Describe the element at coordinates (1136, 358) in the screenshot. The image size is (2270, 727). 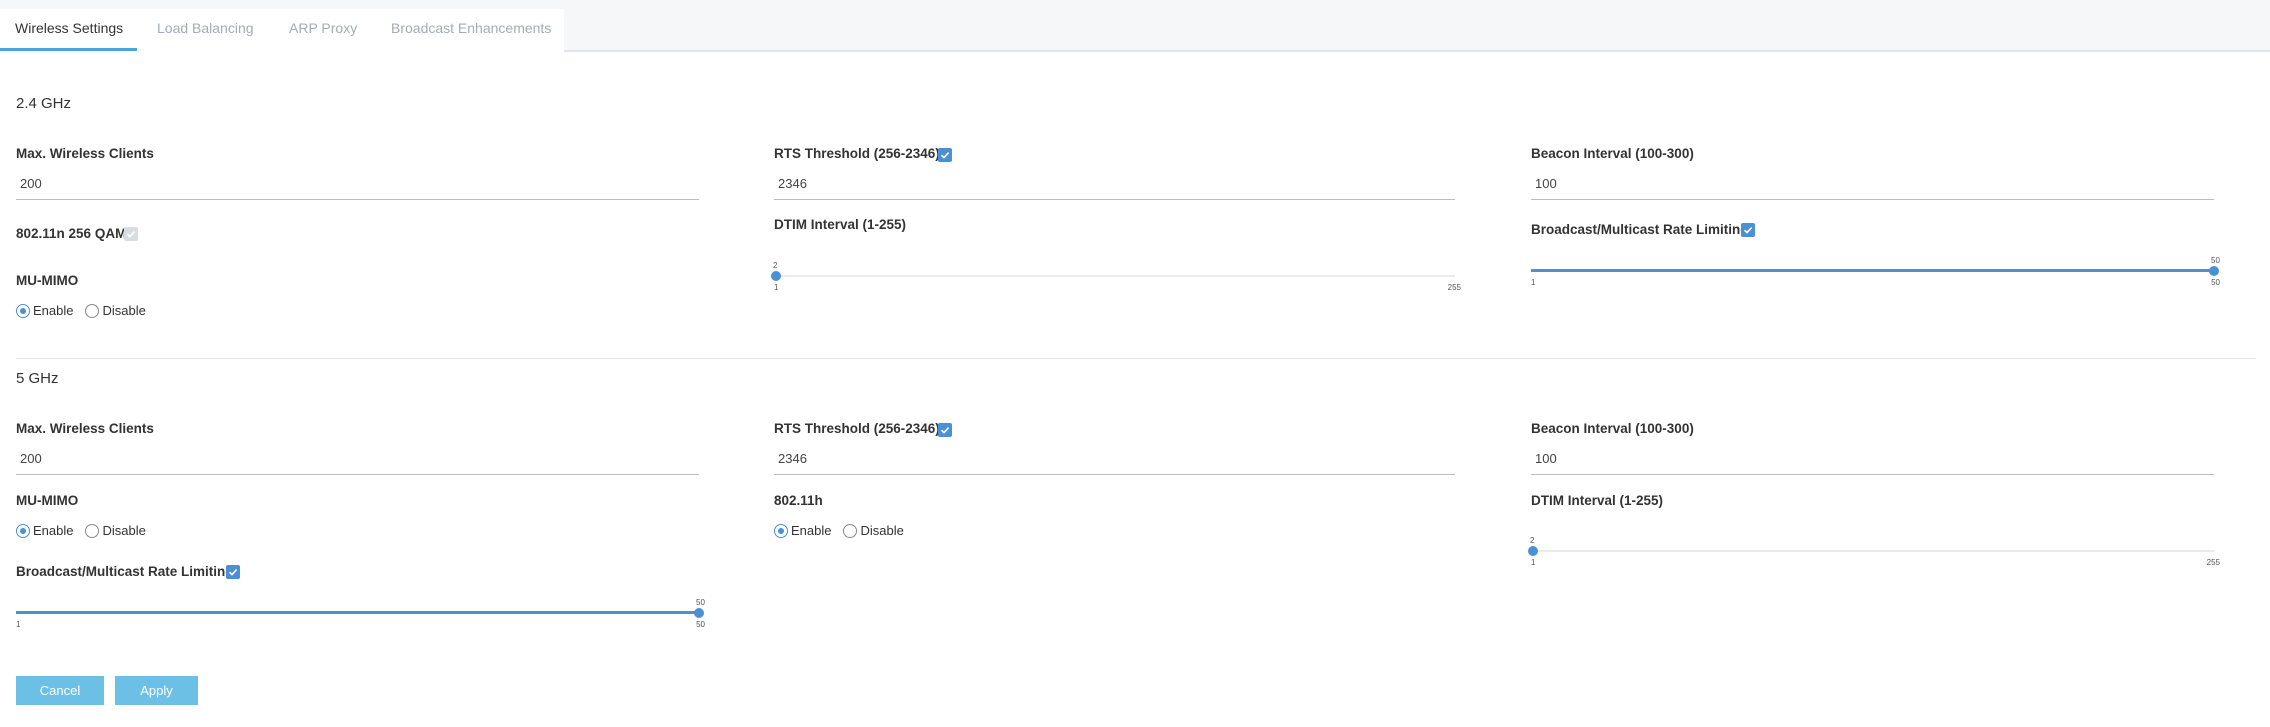
I see `section-divider` at that location.